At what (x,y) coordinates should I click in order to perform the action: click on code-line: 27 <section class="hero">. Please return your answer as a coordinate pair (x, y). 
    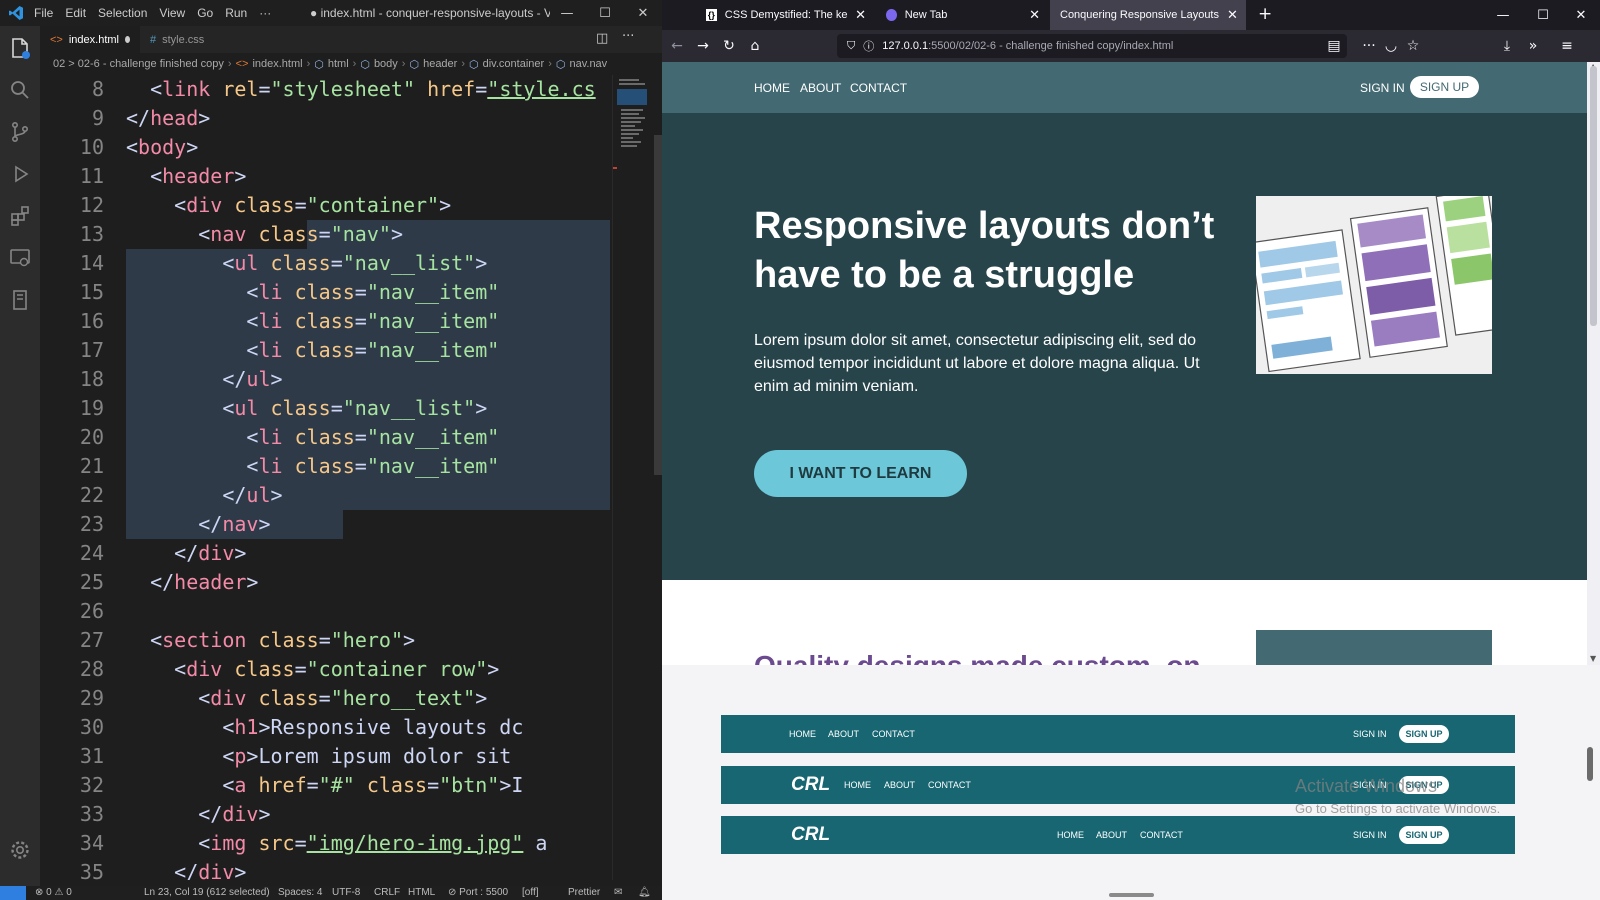
    Looking at the image, I should click on (325, 640).